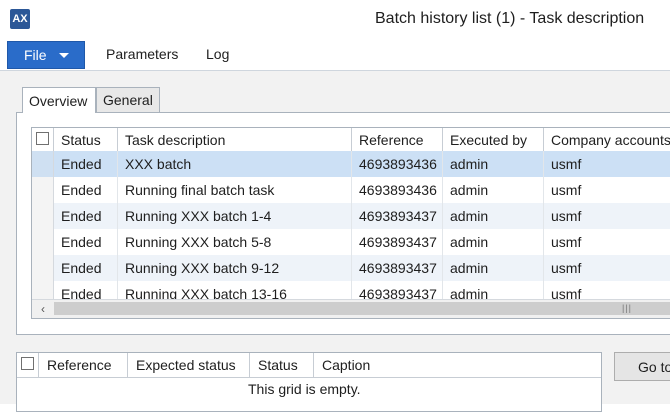 The image size is (670, 412). Describe the element at coordinates (235, 268) in the screenshot. I see `cell-task-description: Running XXX batch 9-12` at that location.